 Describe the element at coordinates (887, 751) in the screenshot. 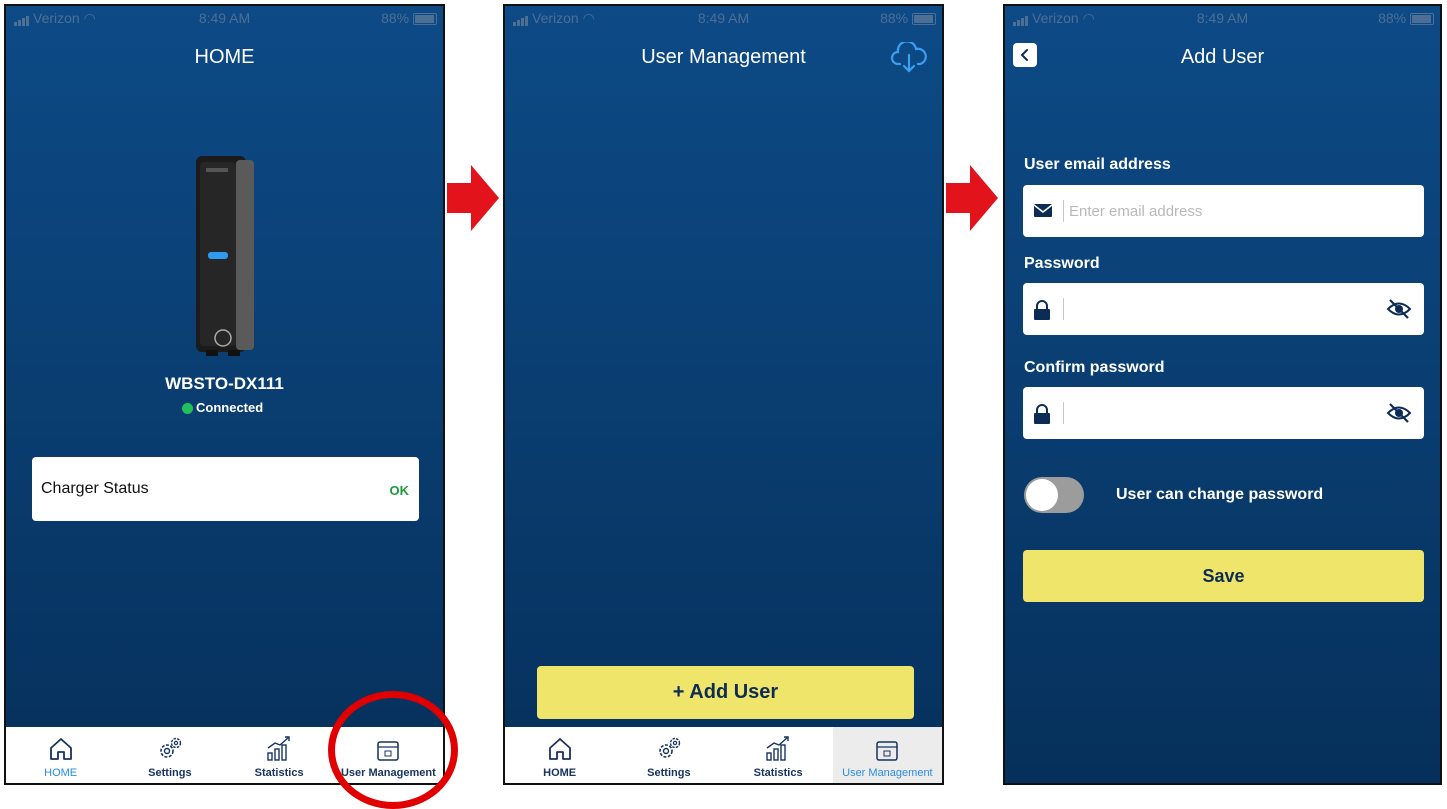

I see `user-management-icon` at that location.